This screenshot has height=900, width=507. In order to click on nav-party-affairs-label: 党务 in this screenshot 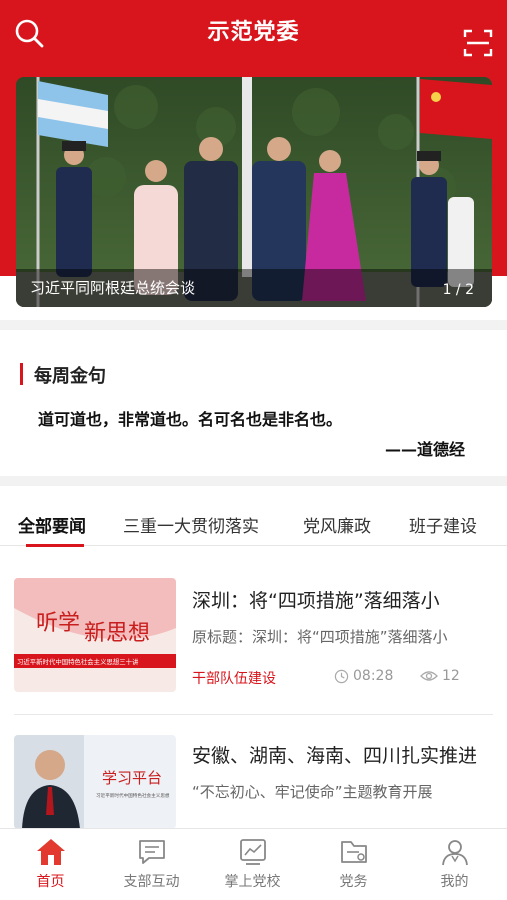, I will do `click(353, 882)`.